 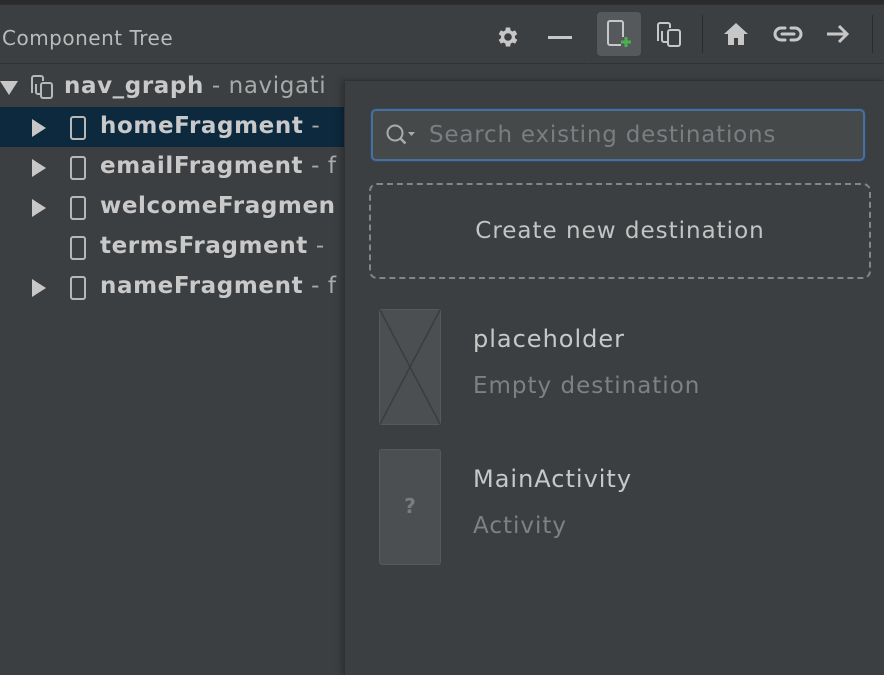 I want to click on destination-type: Empty destination, so click(x=587, y=386).